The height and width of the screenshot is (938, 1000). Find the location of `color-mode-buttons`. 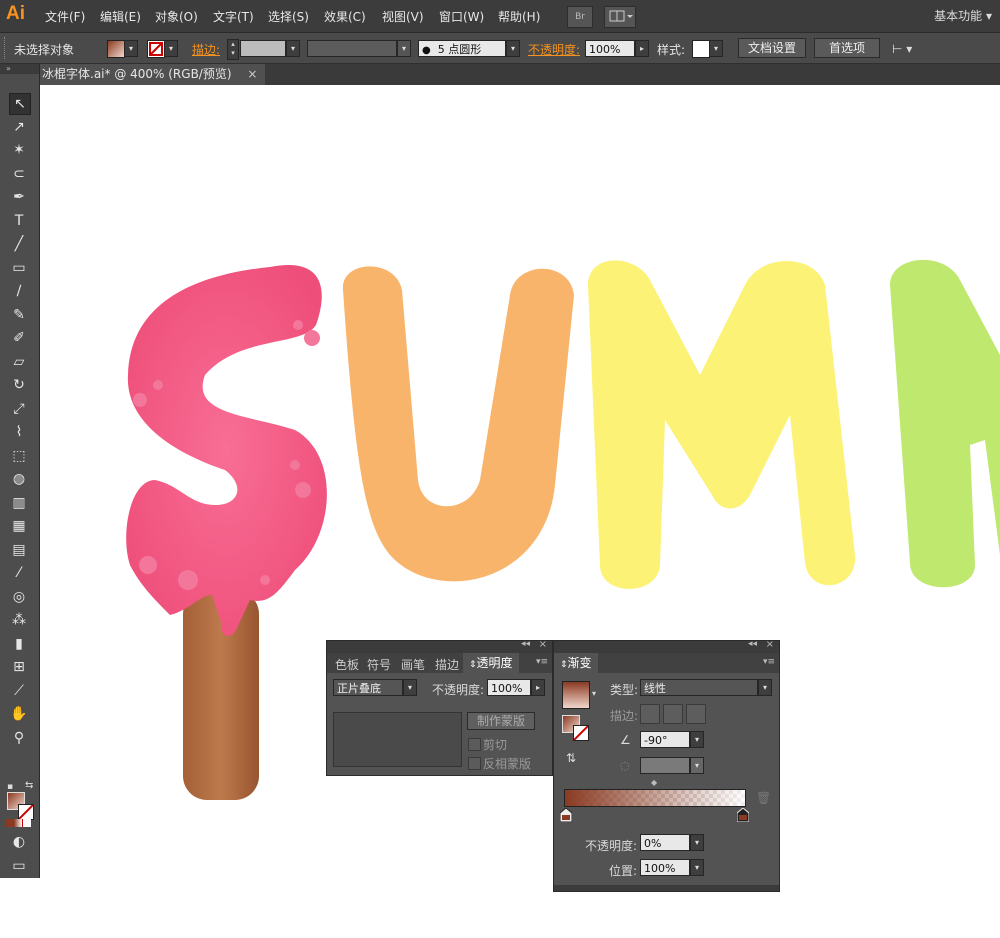

color-mode-buttons is located at coordinates (20, 821).